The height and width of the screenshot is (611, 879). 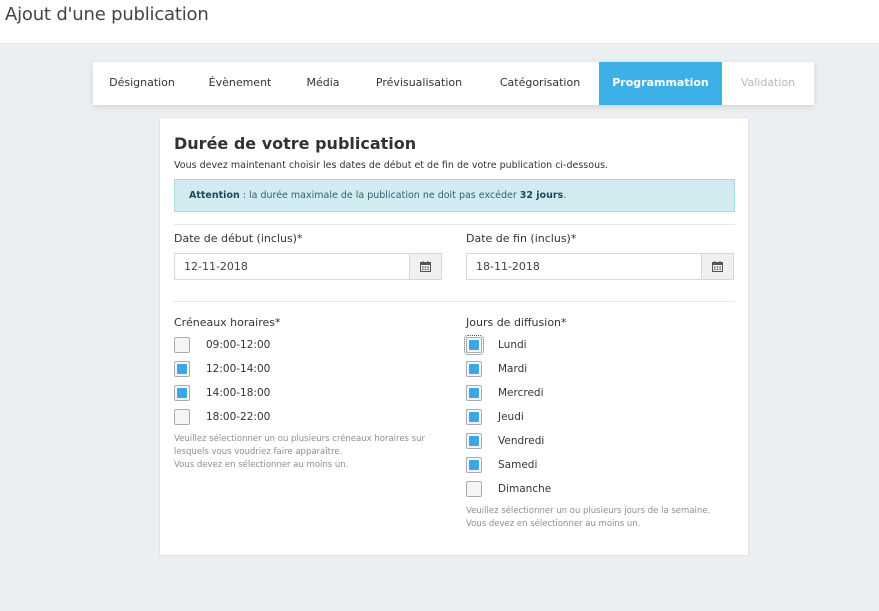 I want to click on days-label: Jours de diffusion*, so click(x=516, y=322).